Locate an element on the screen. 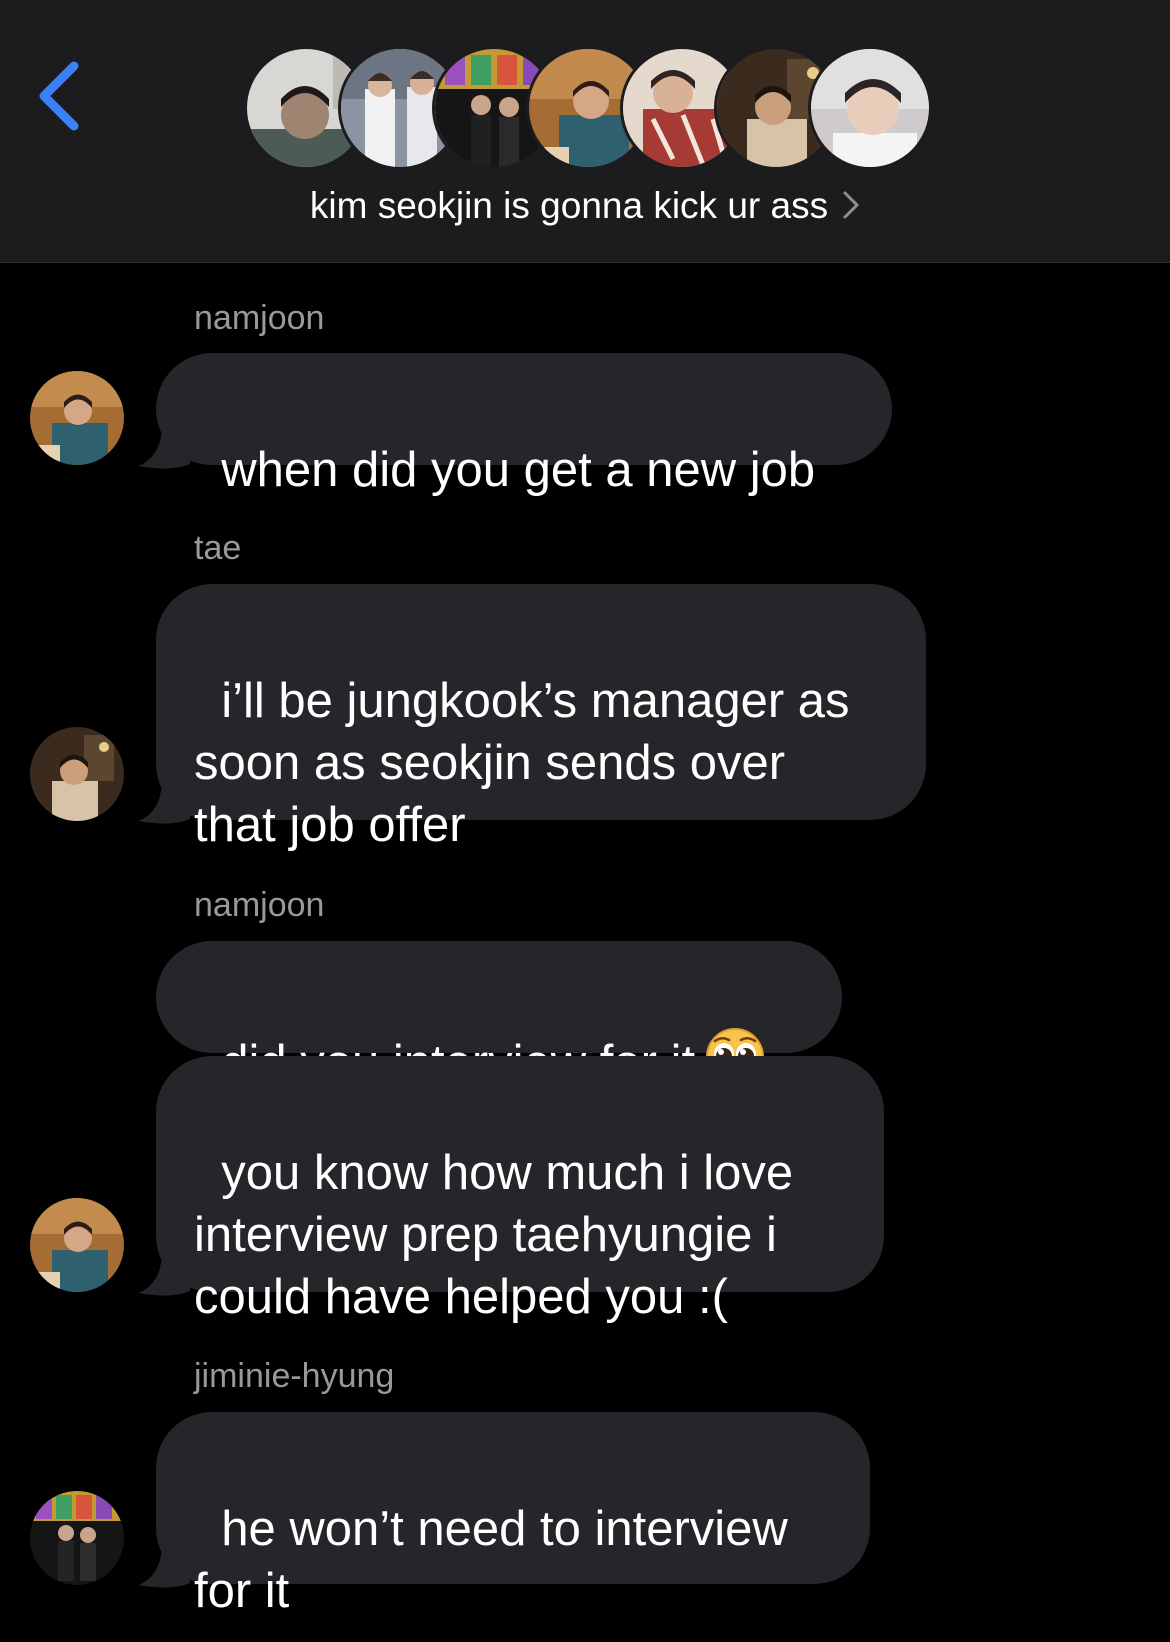 The image size is (1170, 1642). sender-name: jiminie-hyung is located at coordinates (294, 1376).